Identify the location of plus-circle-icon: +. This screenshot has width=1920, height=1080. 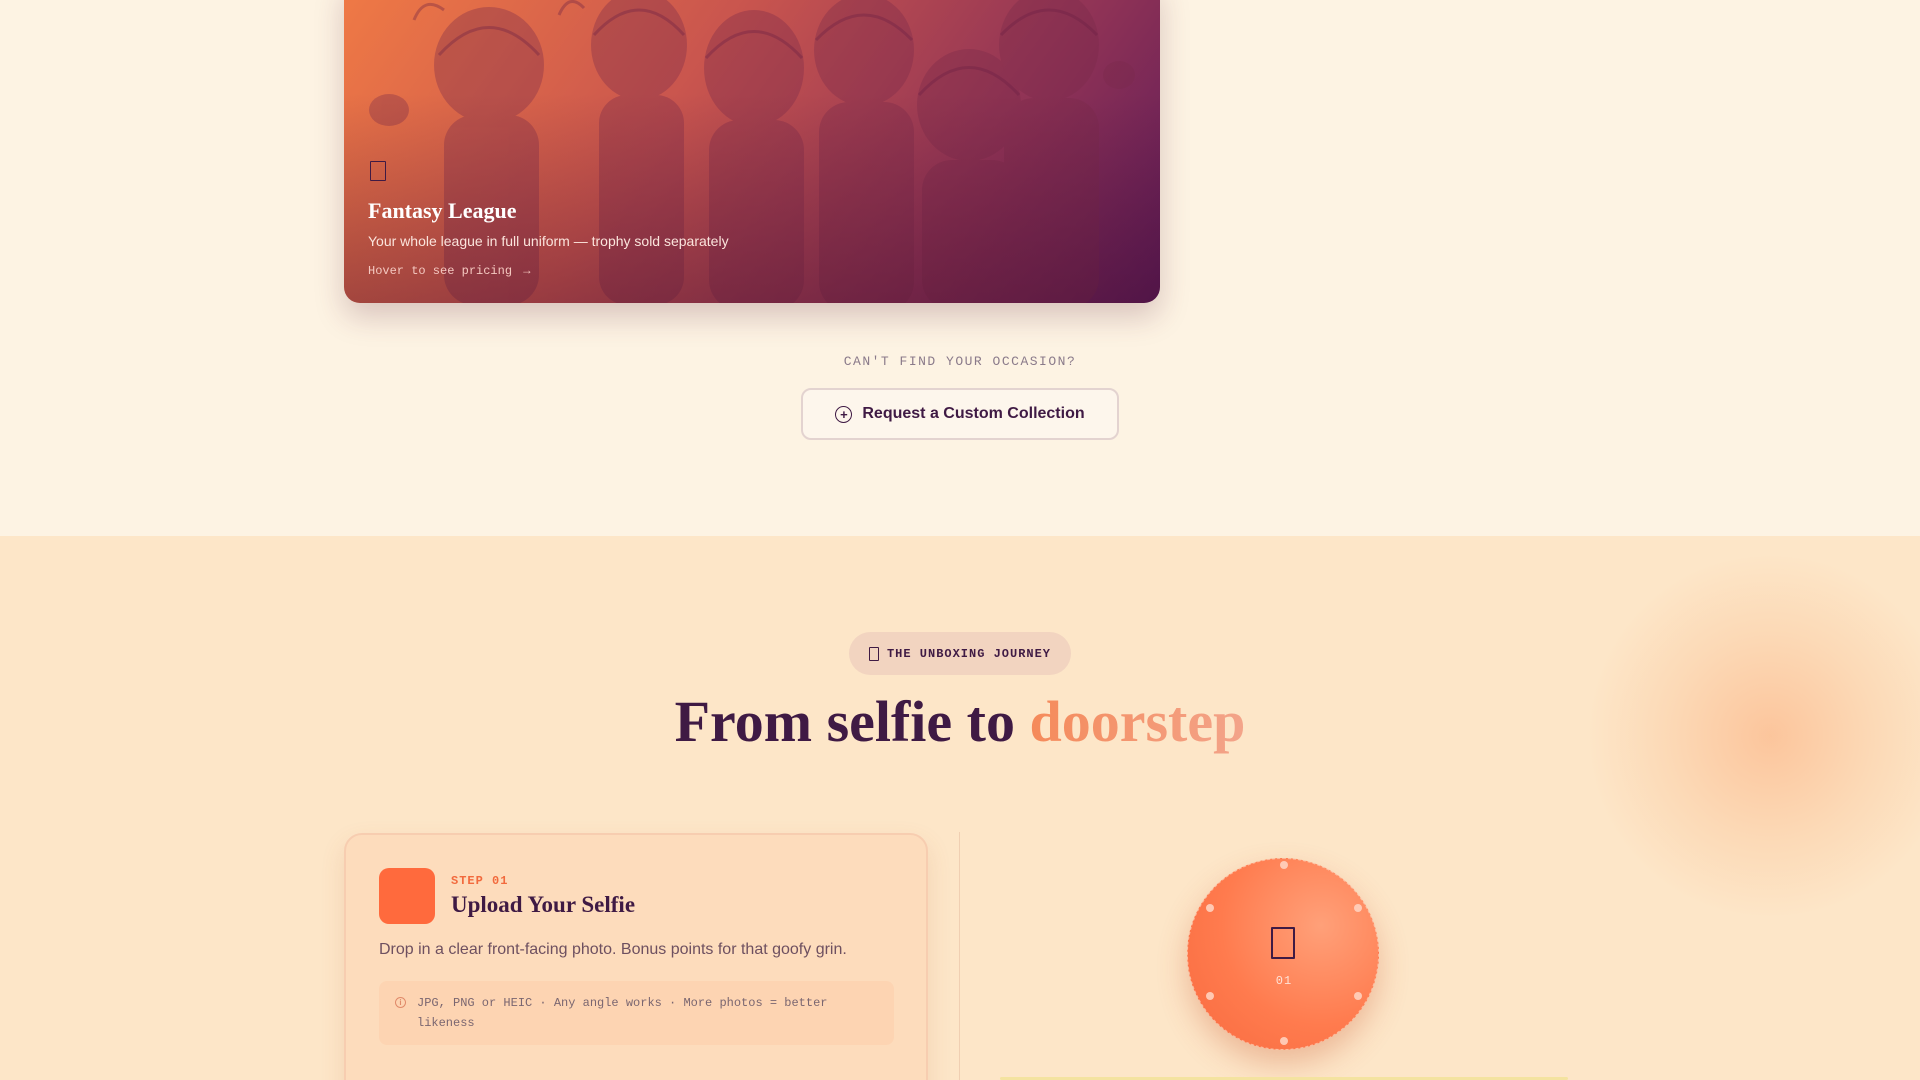
(844, 414).